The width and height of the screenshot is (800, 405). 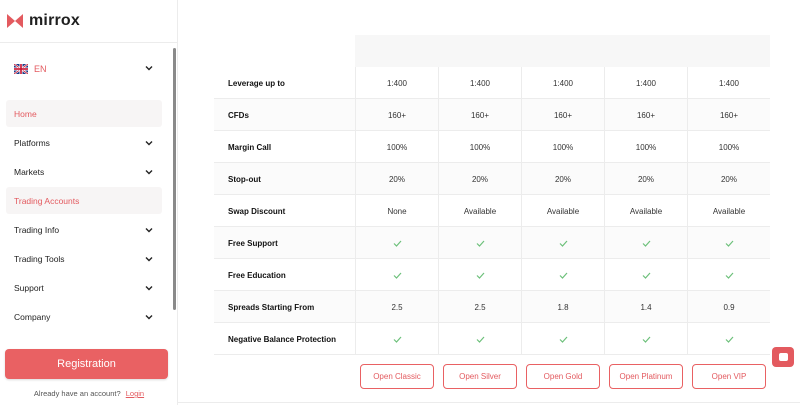 What do you see at coordinates (257, 211) in the screenshot?
I see `row-label: Swap Discount` at bounding box center [257, 211].